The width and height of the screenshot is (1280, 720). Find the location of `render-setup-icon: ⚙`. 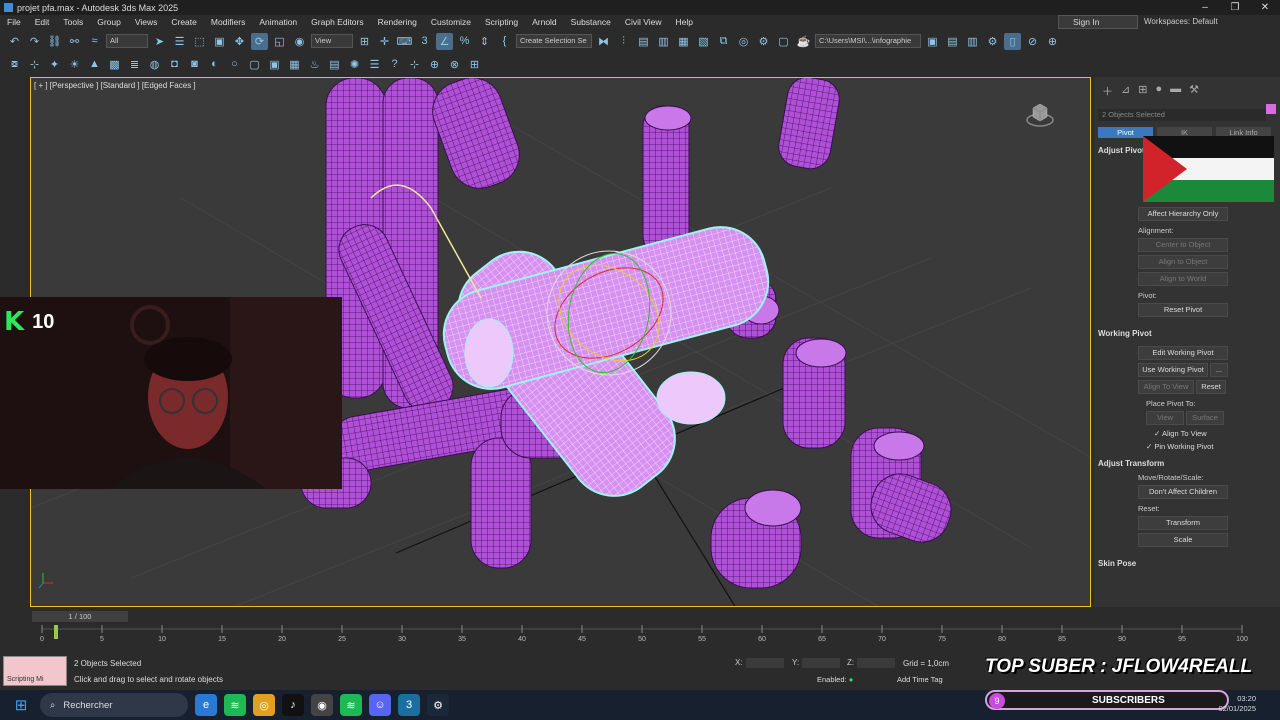

render-setup-icon: ⚙ is located at coordinates (763, 41).